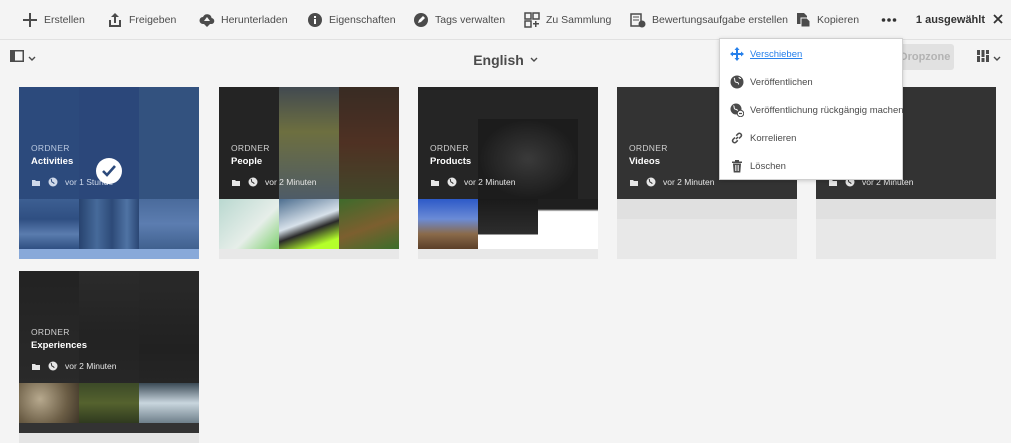 This screenshot has height=443, width=1011. I want to click on folder-card-people: ORDNER People vor 2 Minuten, so click(309, 173).